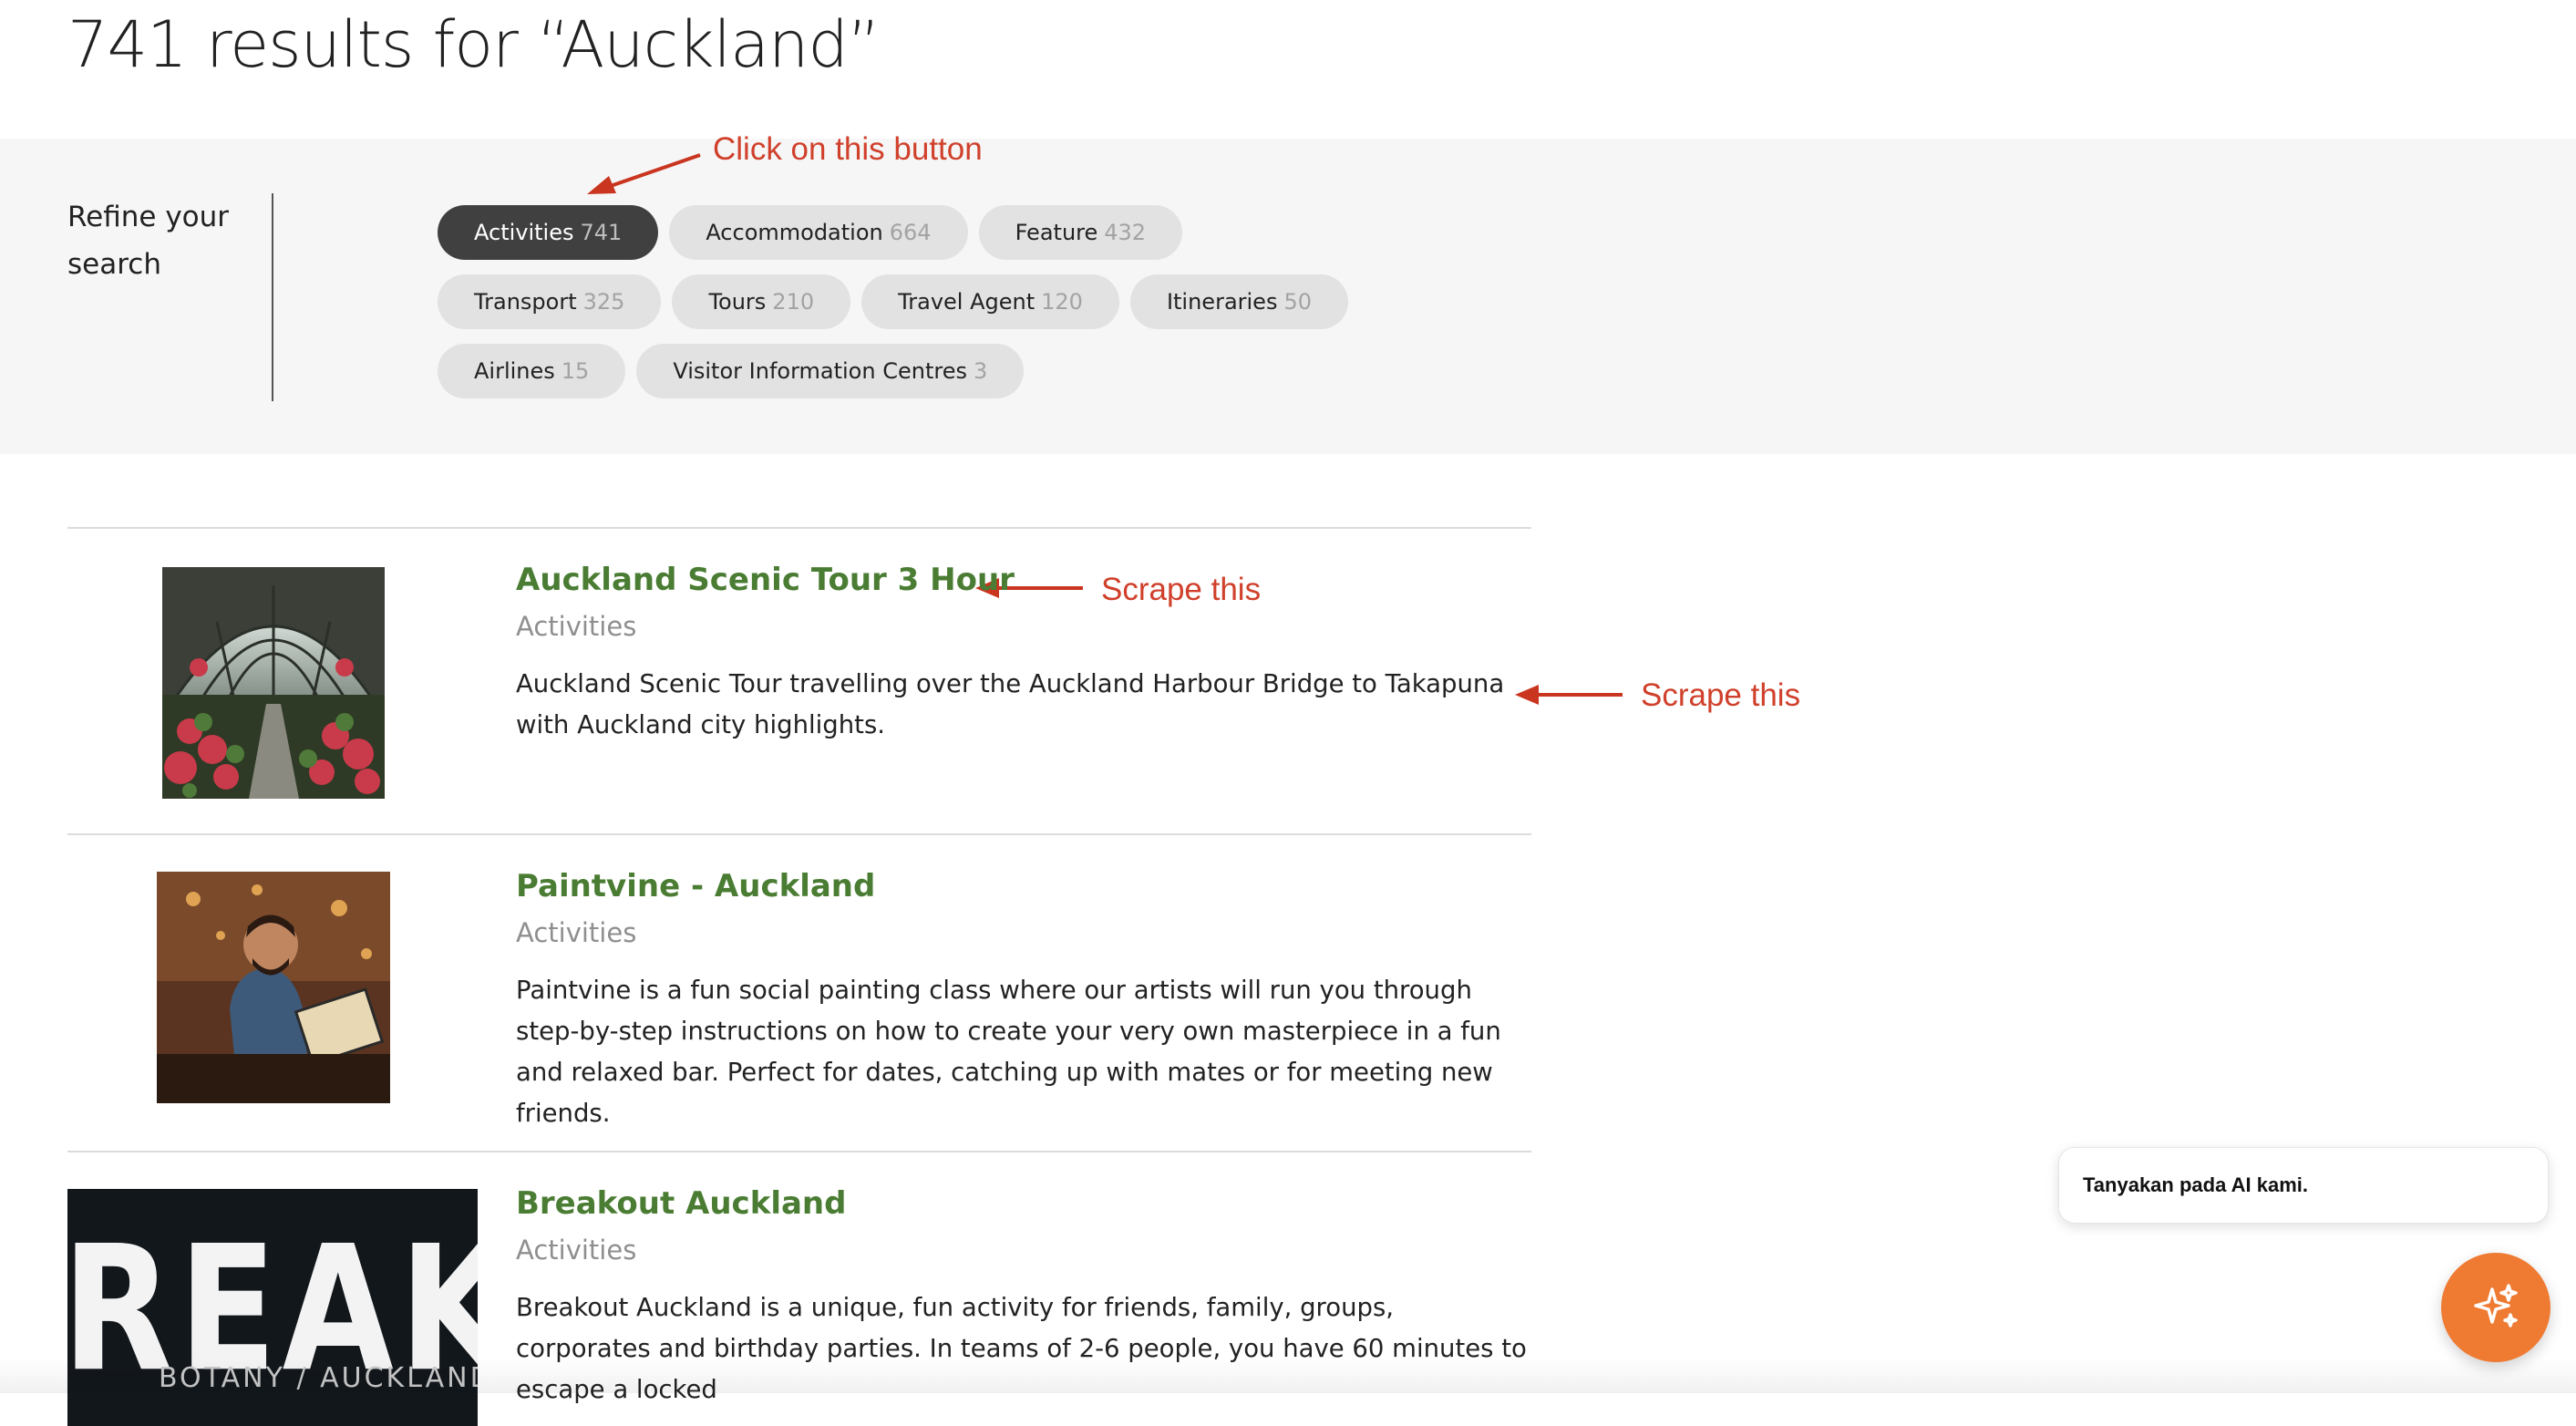 This screenshot has height=1426, width=2576. I want to click on ai-chat-prompt-text: Tanyakan pada AI kami., so click(2195, 1184).